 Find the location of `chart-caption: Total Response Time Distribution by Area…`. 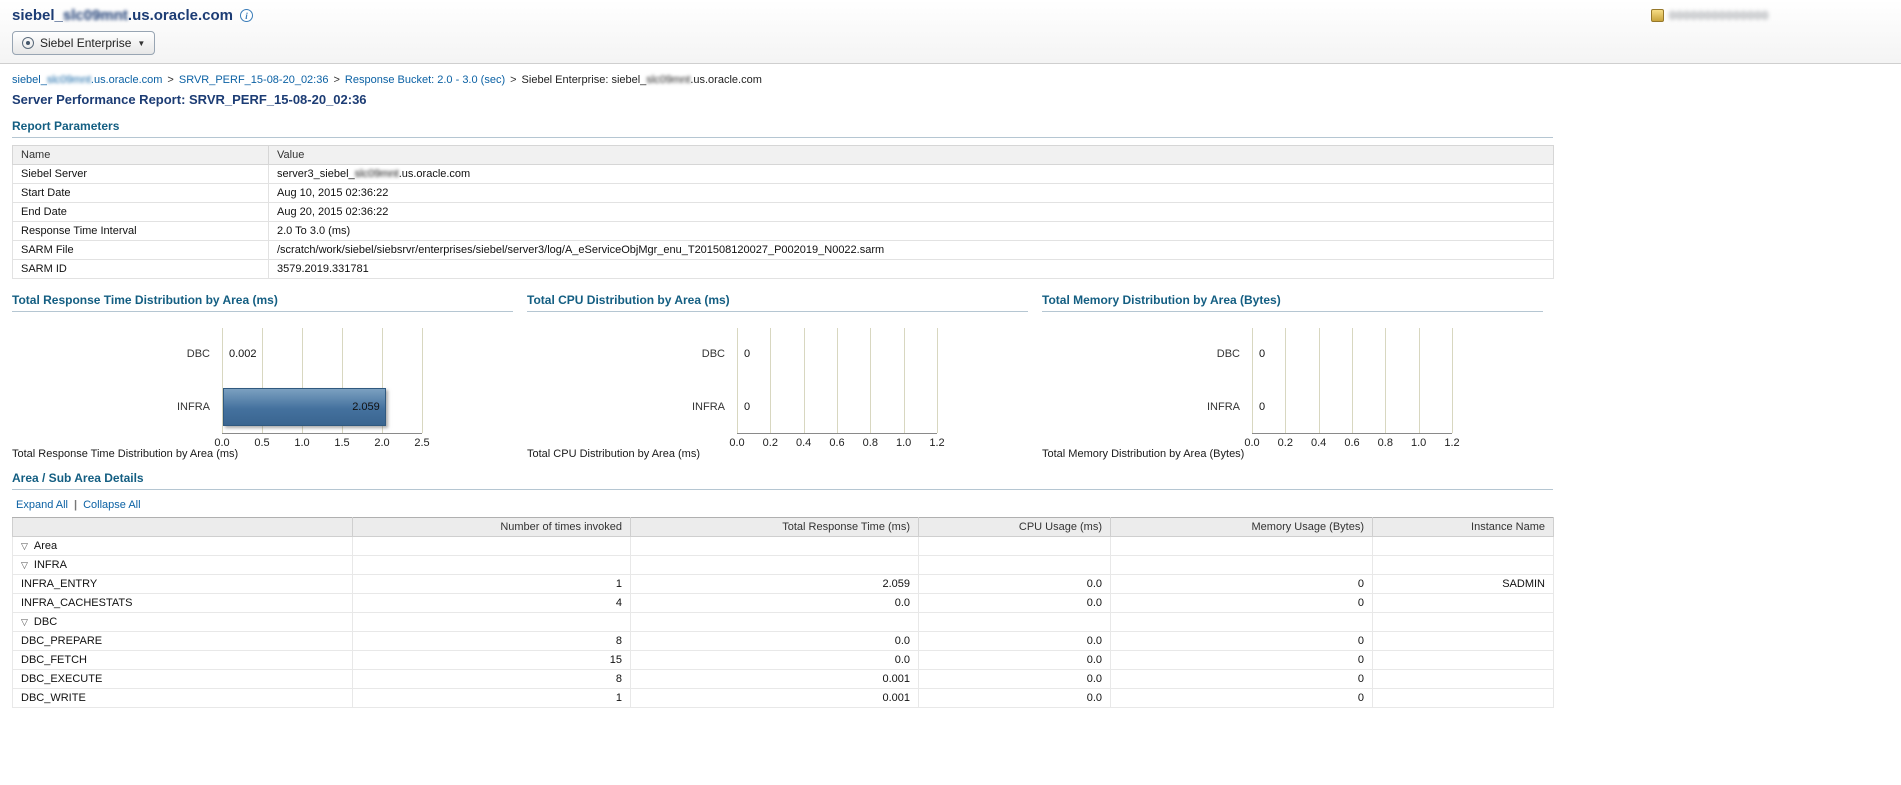

chart-caption: Total Response Time Distribution by Area… is located at coordinates (125, 454).